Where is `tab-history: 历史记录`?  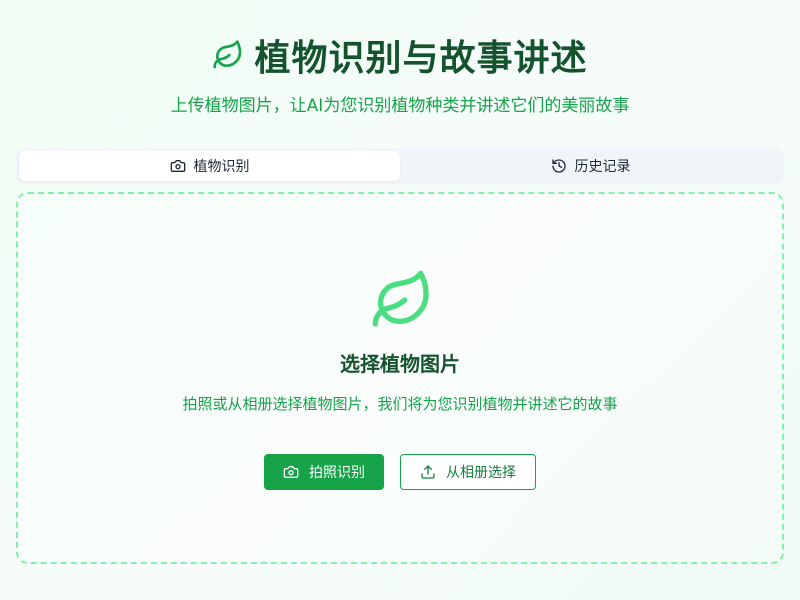
tab-history: 历史记录 is located at coordinates (590, 166).